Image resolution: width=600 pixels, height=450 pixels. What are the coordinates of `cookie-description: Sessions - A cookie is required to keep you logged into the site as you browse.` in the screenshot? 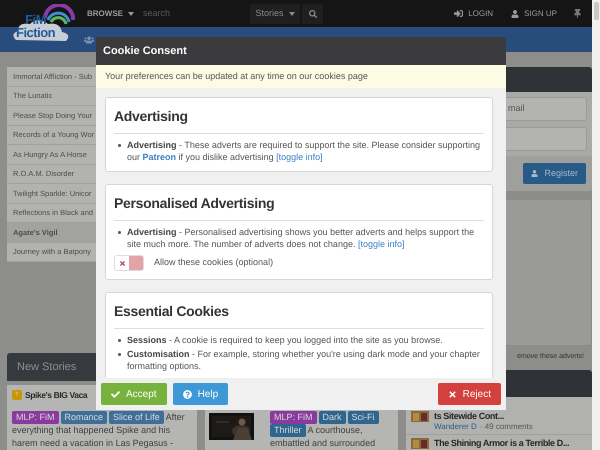 It's located at (285, 340).